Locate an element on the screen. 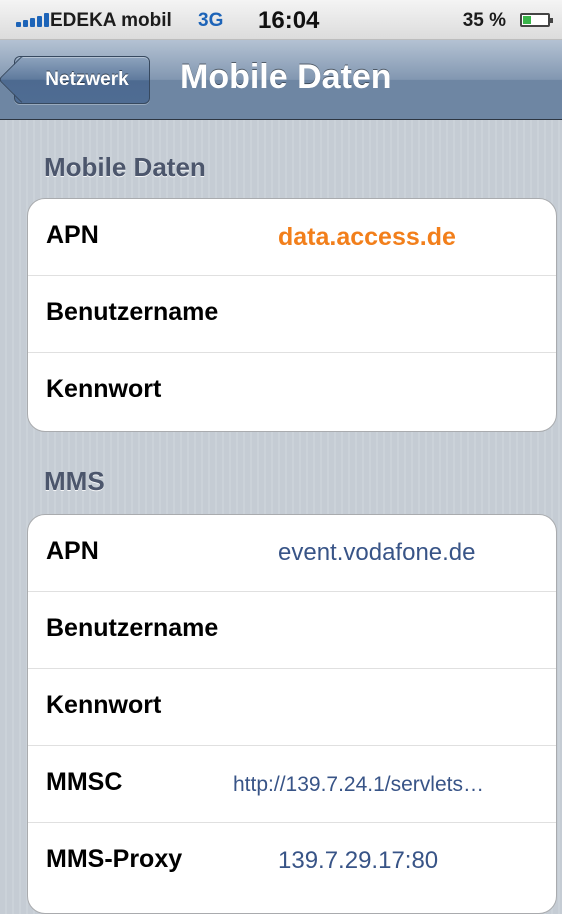 The image size is (562, 914). clock: 16:04 is located at coordinates (289, 20).